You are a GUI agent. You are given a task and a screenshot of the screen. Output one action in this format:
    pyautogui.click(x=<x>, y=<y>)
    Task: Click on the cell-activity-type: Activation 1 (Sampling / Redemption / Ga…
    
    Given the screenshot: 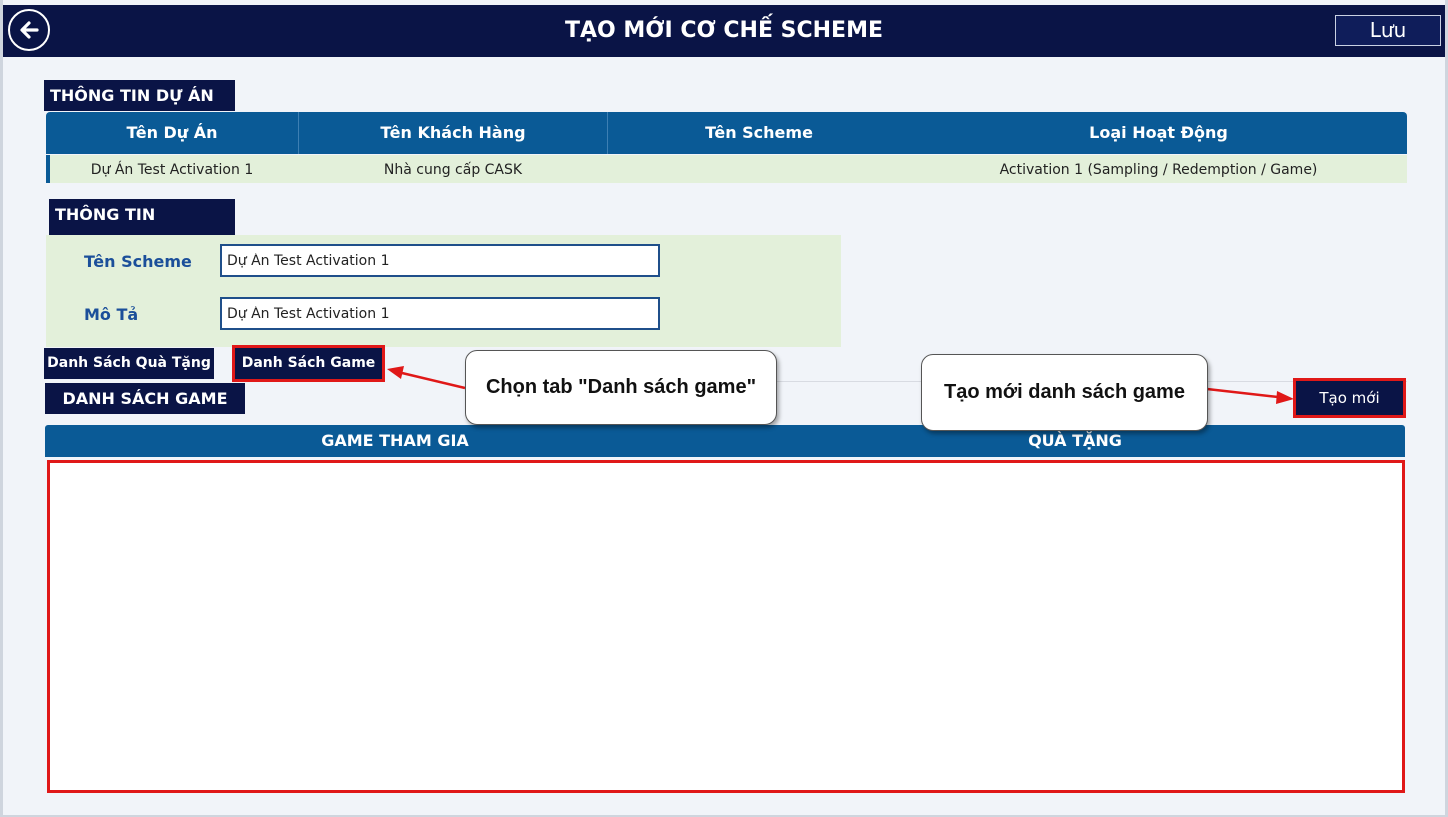 What is the action you would take?
    pyautogui.click(x=1158, y=170)
    